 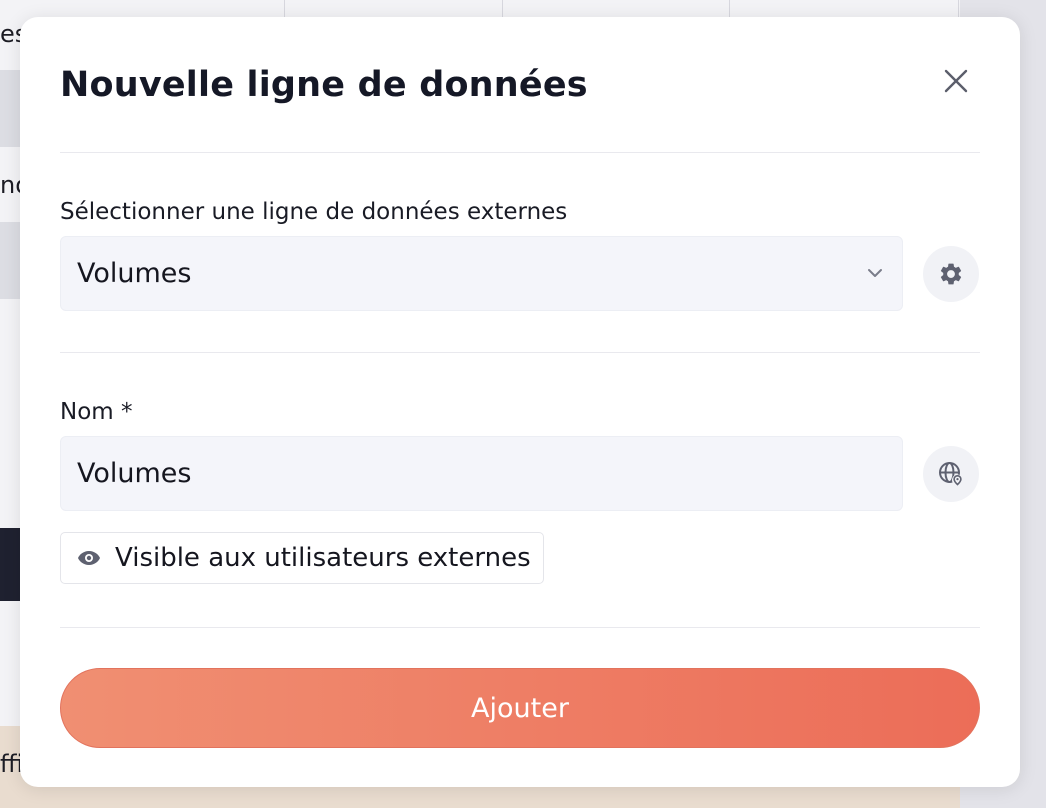 I want to click on name-input, so click(x=481, y=473).